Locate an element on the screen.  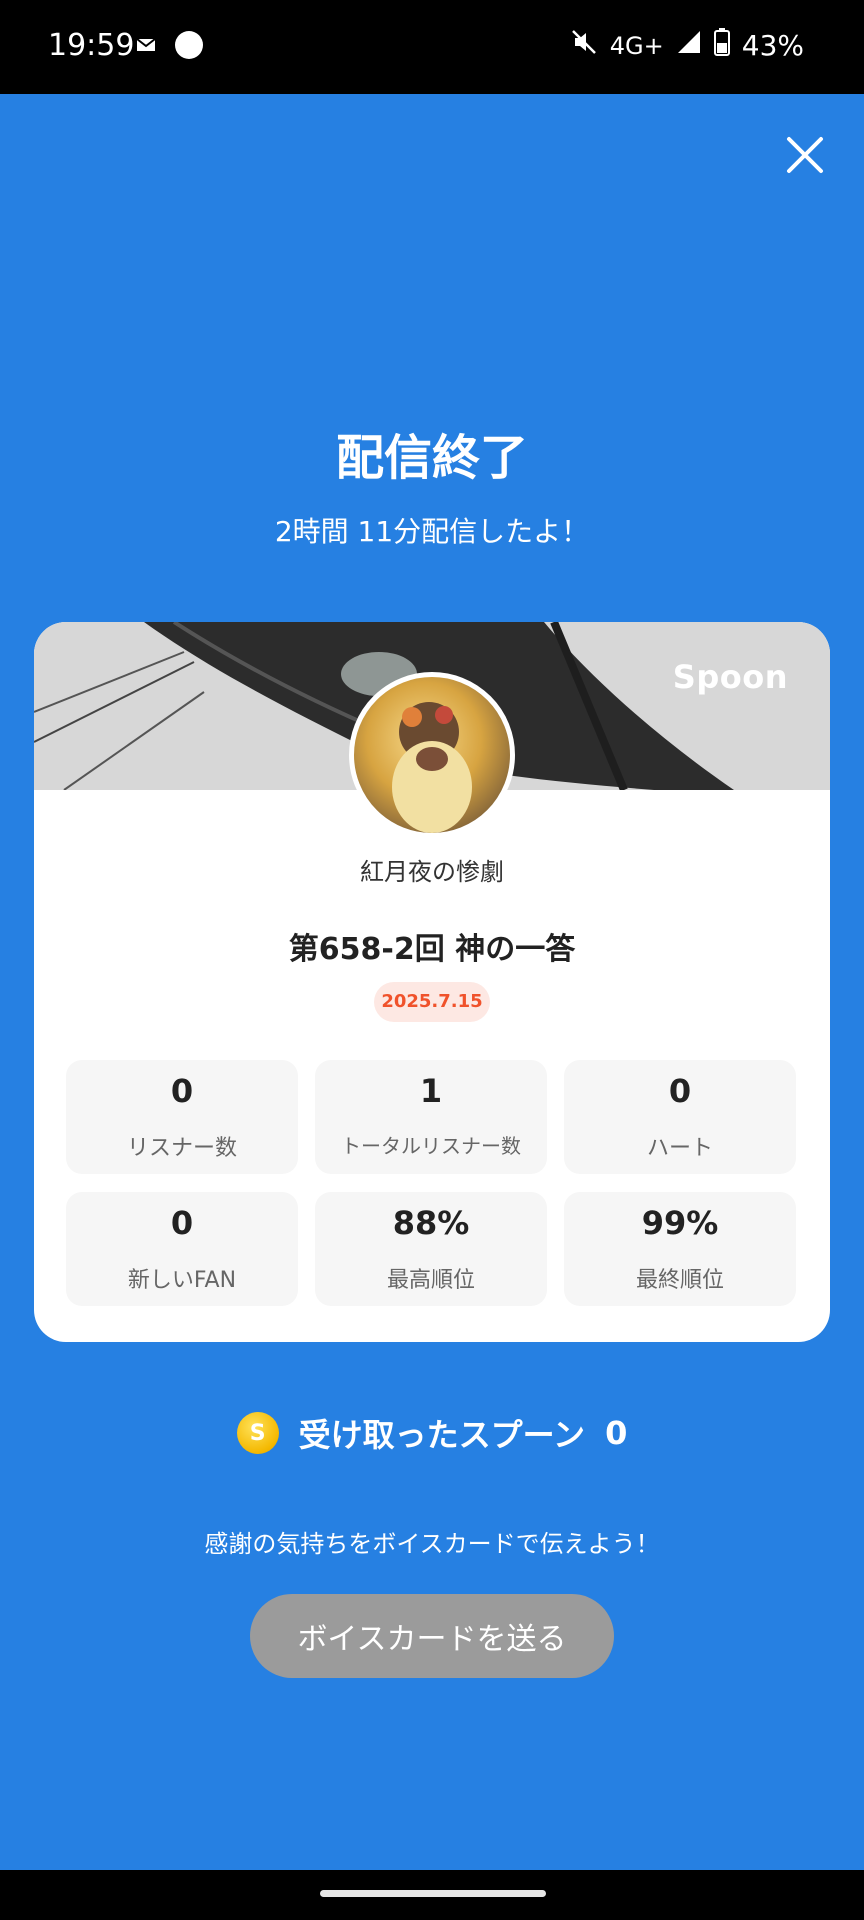
stat-final-rank: 99% 最終順位 is located at coordinates (680, 1249).